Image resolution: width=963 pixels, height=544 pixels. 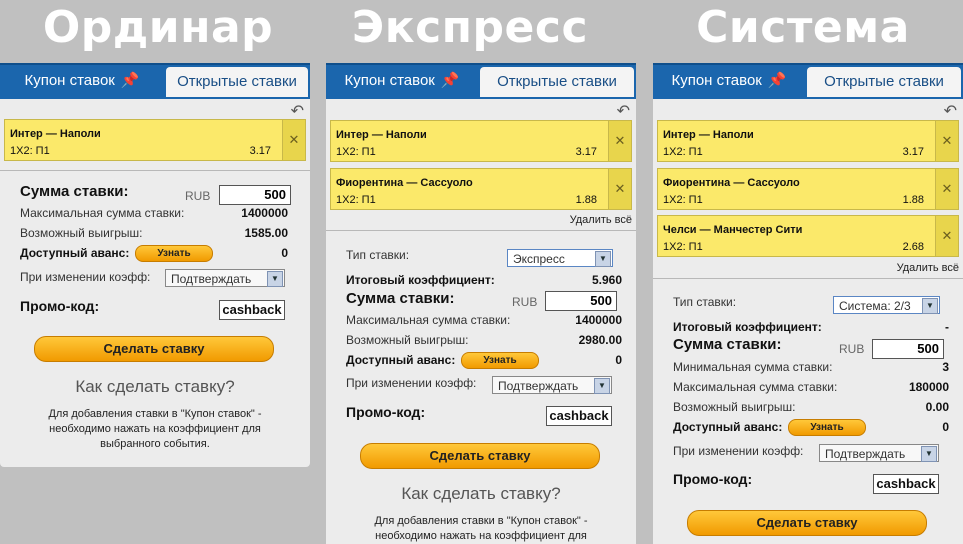 I want to click on bet-market: 1X2: П1, so click(x=30, y=151).